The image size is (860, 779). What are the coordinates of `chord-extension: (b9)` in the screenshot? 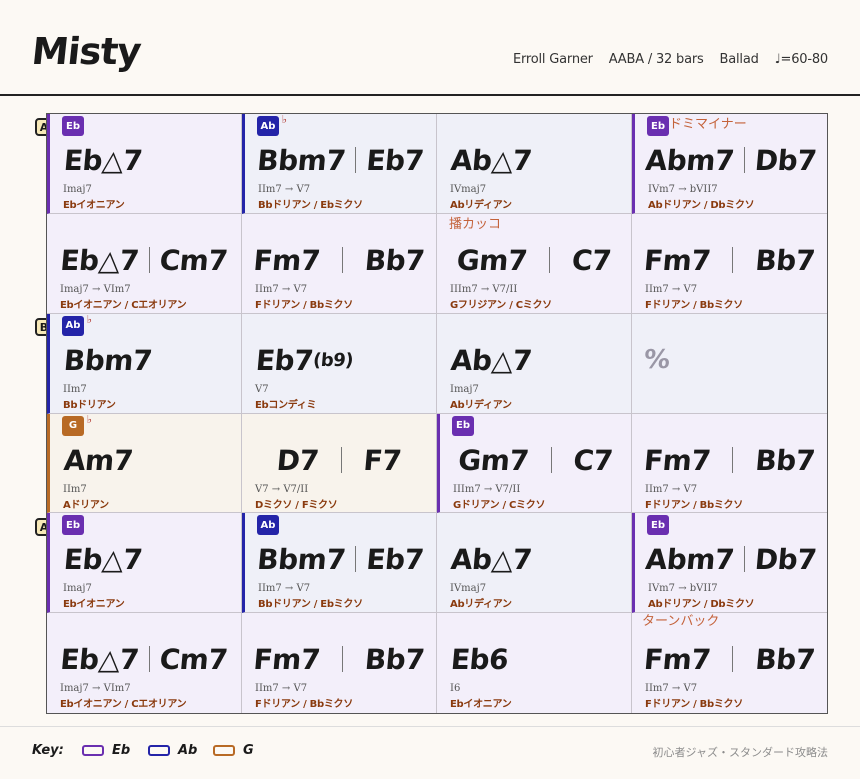 It's located at (333, 360).